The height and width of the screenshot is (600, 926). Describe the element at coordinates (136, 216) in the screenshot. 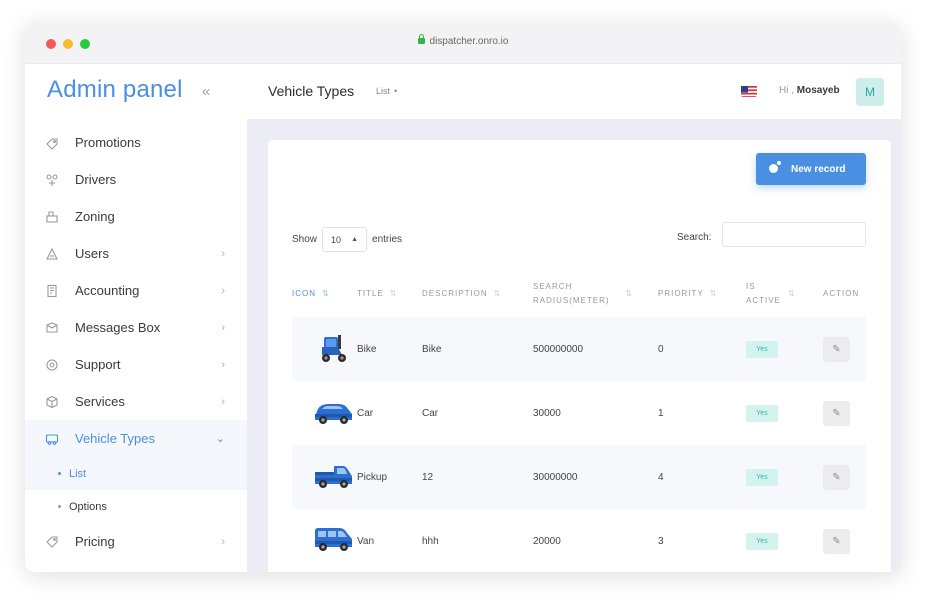

I see `sidebar-item-zoning: Zoning` at that location.